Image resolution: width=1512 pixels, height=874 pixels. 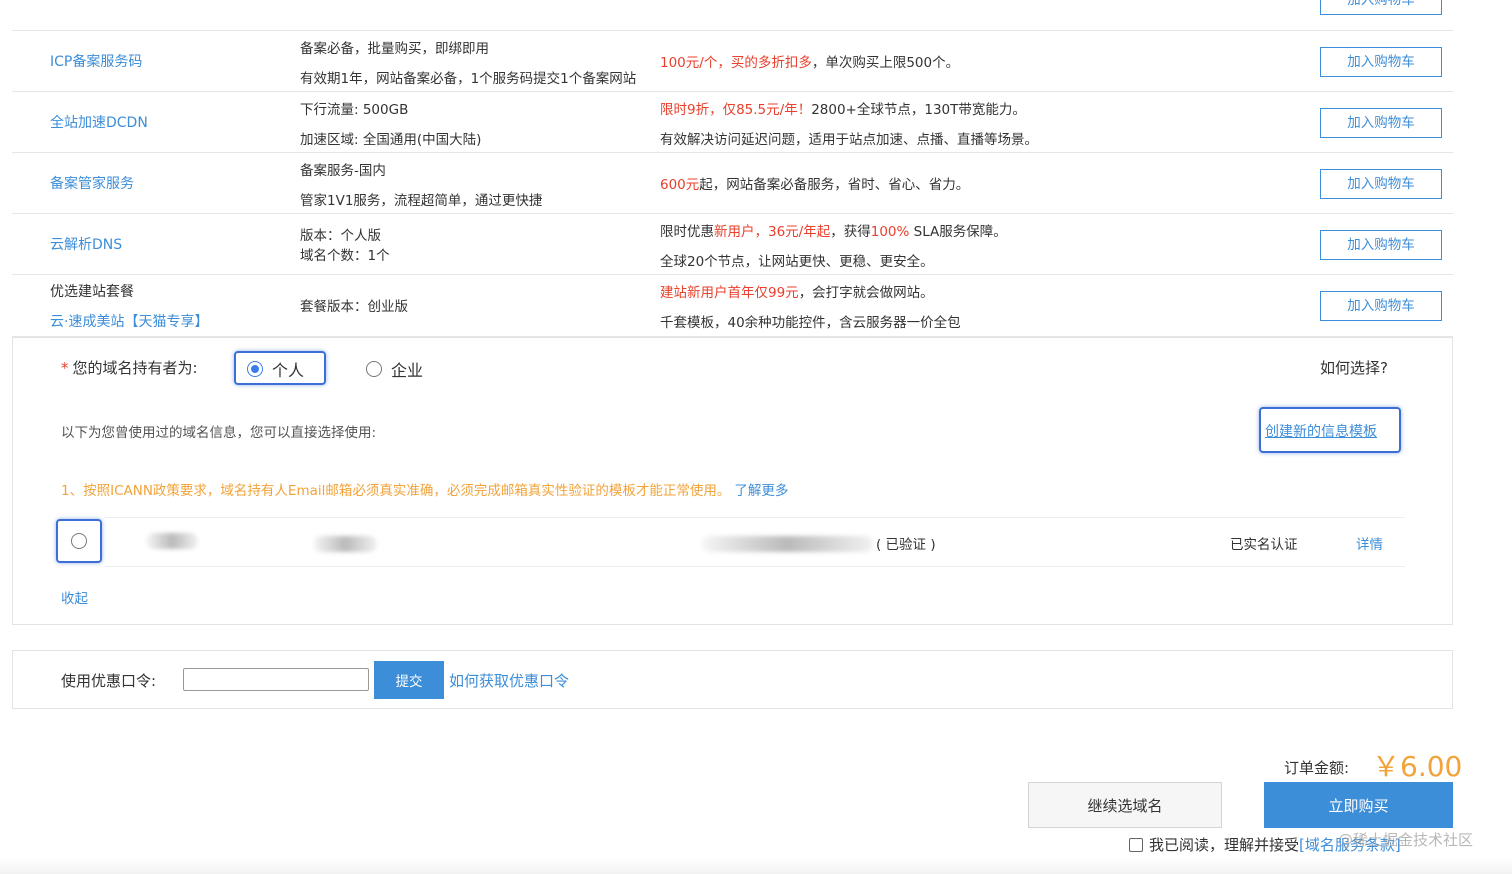 What do you see at coordinates (850, 232) in the screenshot?
I see `promo-text: ，获得` at bounding box center [850, 232].